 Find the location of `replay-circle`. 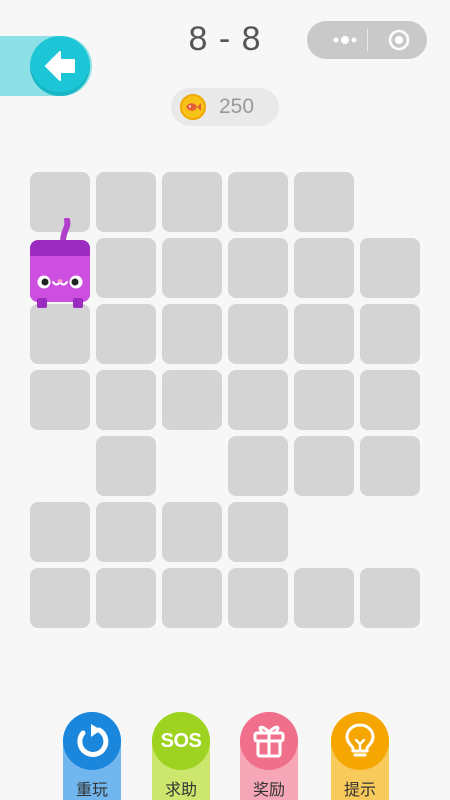

replay-circle is located at coordinates (92, 741).